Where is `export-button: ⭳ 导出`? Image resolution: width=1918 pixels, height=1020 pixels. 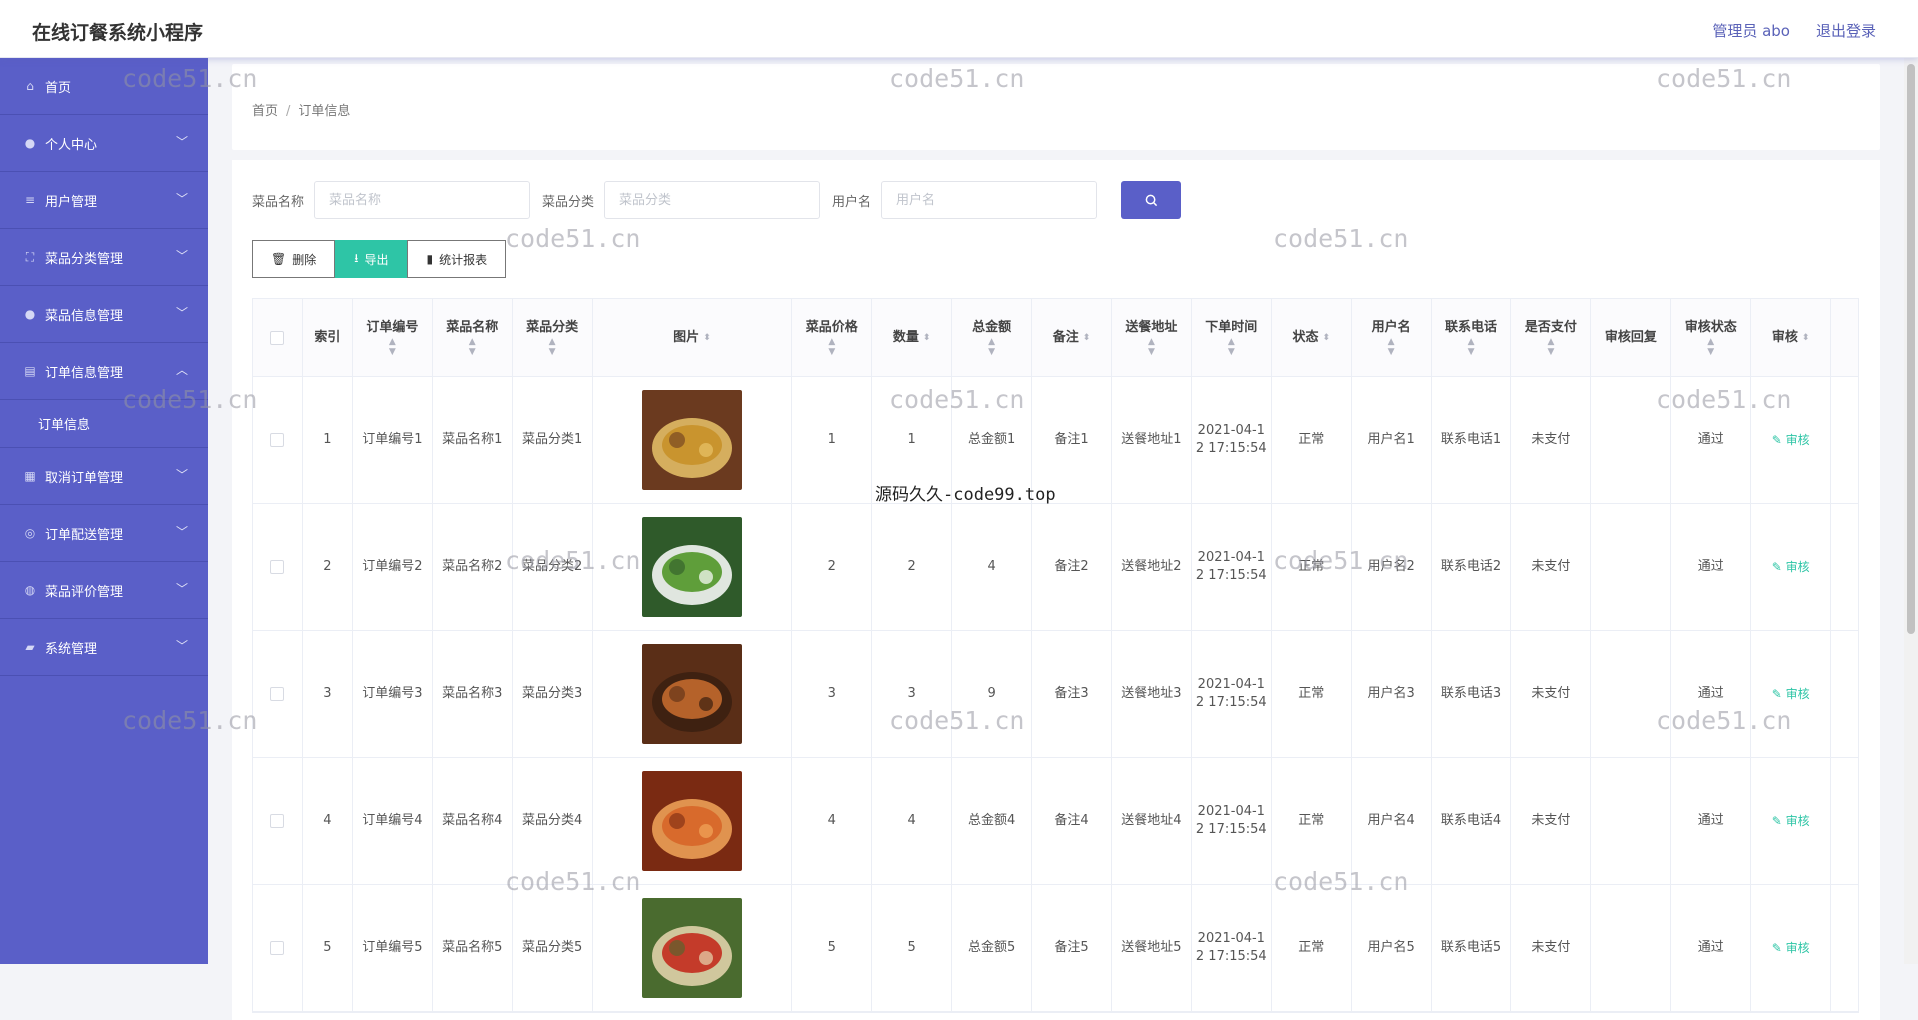
export-button: ⭳ 导出 is located at coordinates (371, 259).